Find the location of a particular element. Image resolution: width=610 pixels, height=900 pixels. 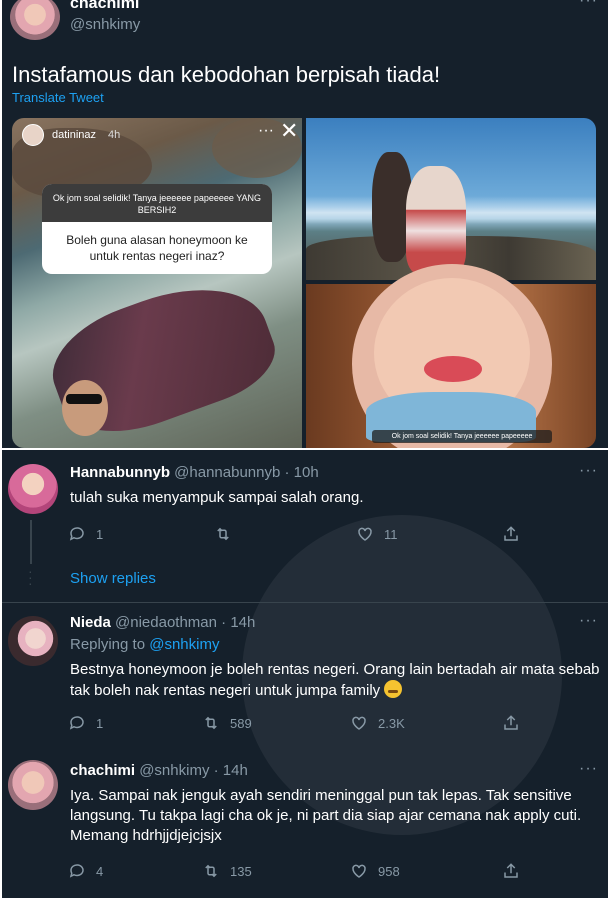

retweet-action: 135 is located at coordinates (227, 871).